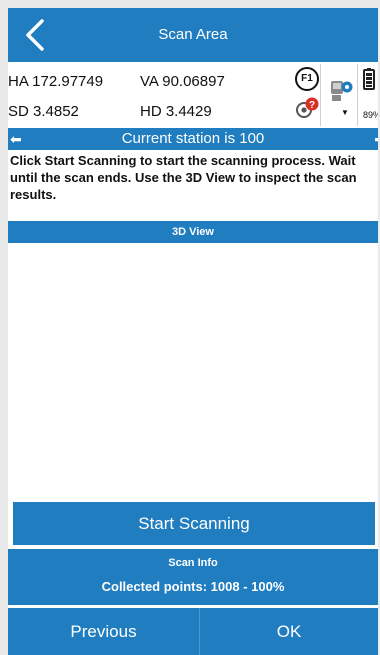  I want to click on footer-bar: Previous OK, so click(193, 631).